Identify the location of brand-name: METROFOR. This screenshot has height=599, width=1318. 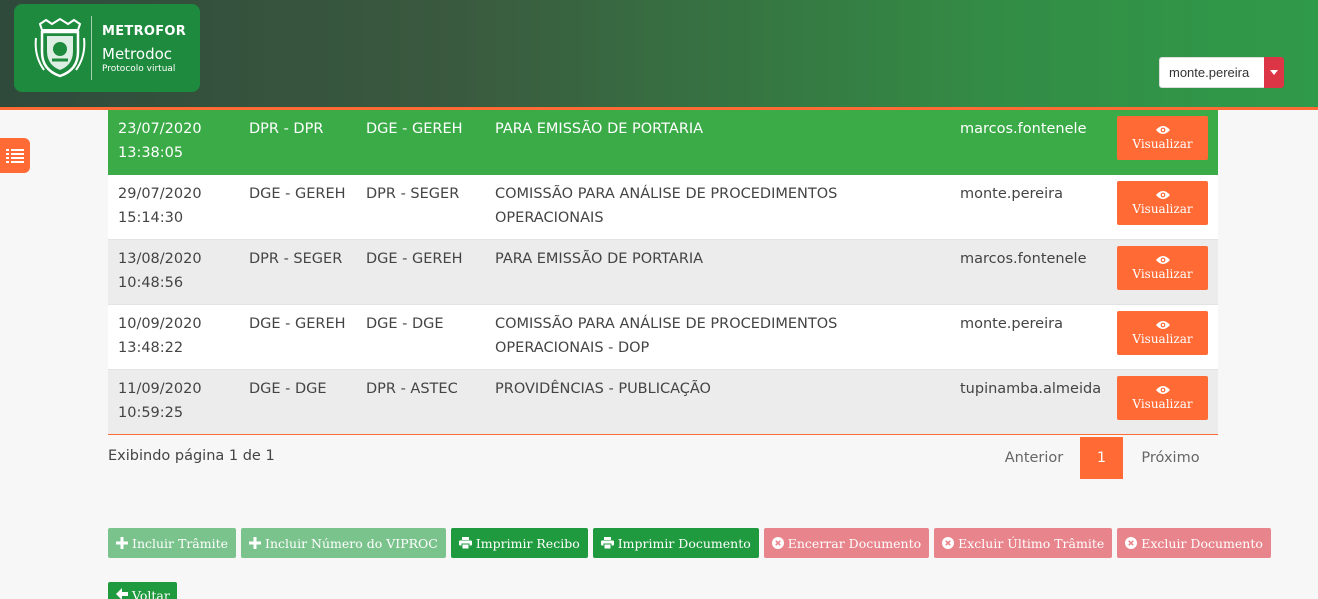
(144, 31).